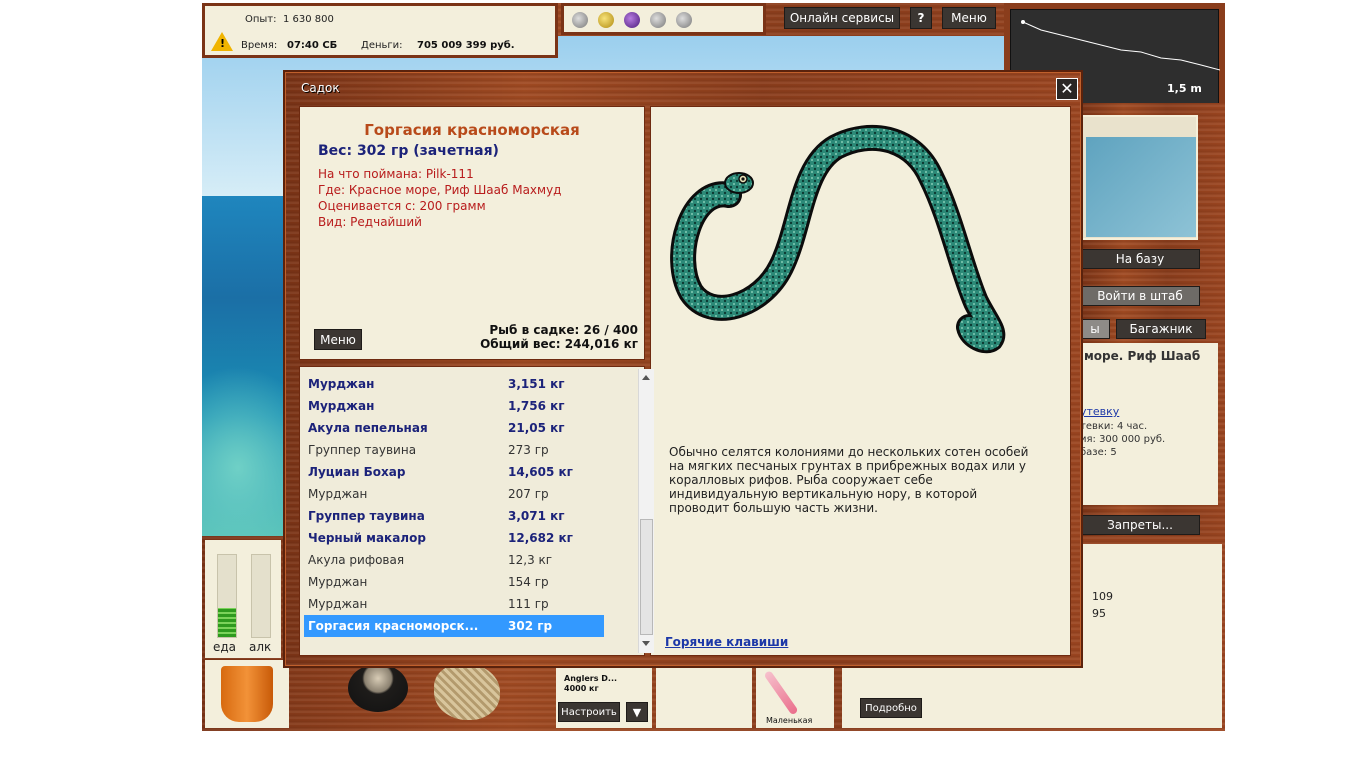 Image resolution: width=1366 pixels, height=768 pixels. What do you see at coordinates (589, 712) in the screenshot?
I see `setup-button: Настроить` at bounding box center [589, 712].